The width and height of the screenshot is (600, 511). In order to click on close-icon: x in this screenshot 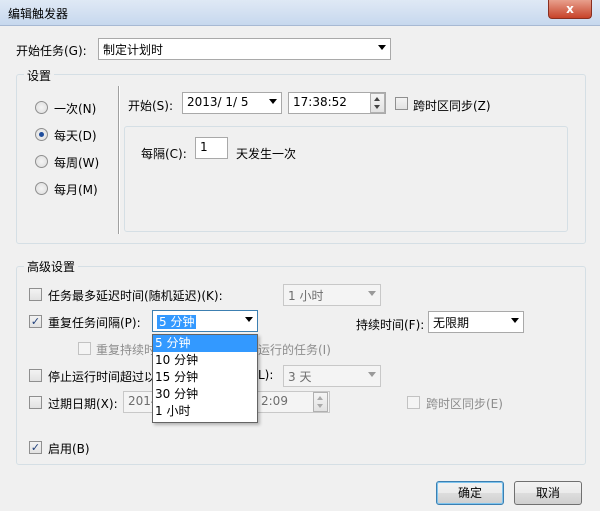, I will do `click(570, 9)`.